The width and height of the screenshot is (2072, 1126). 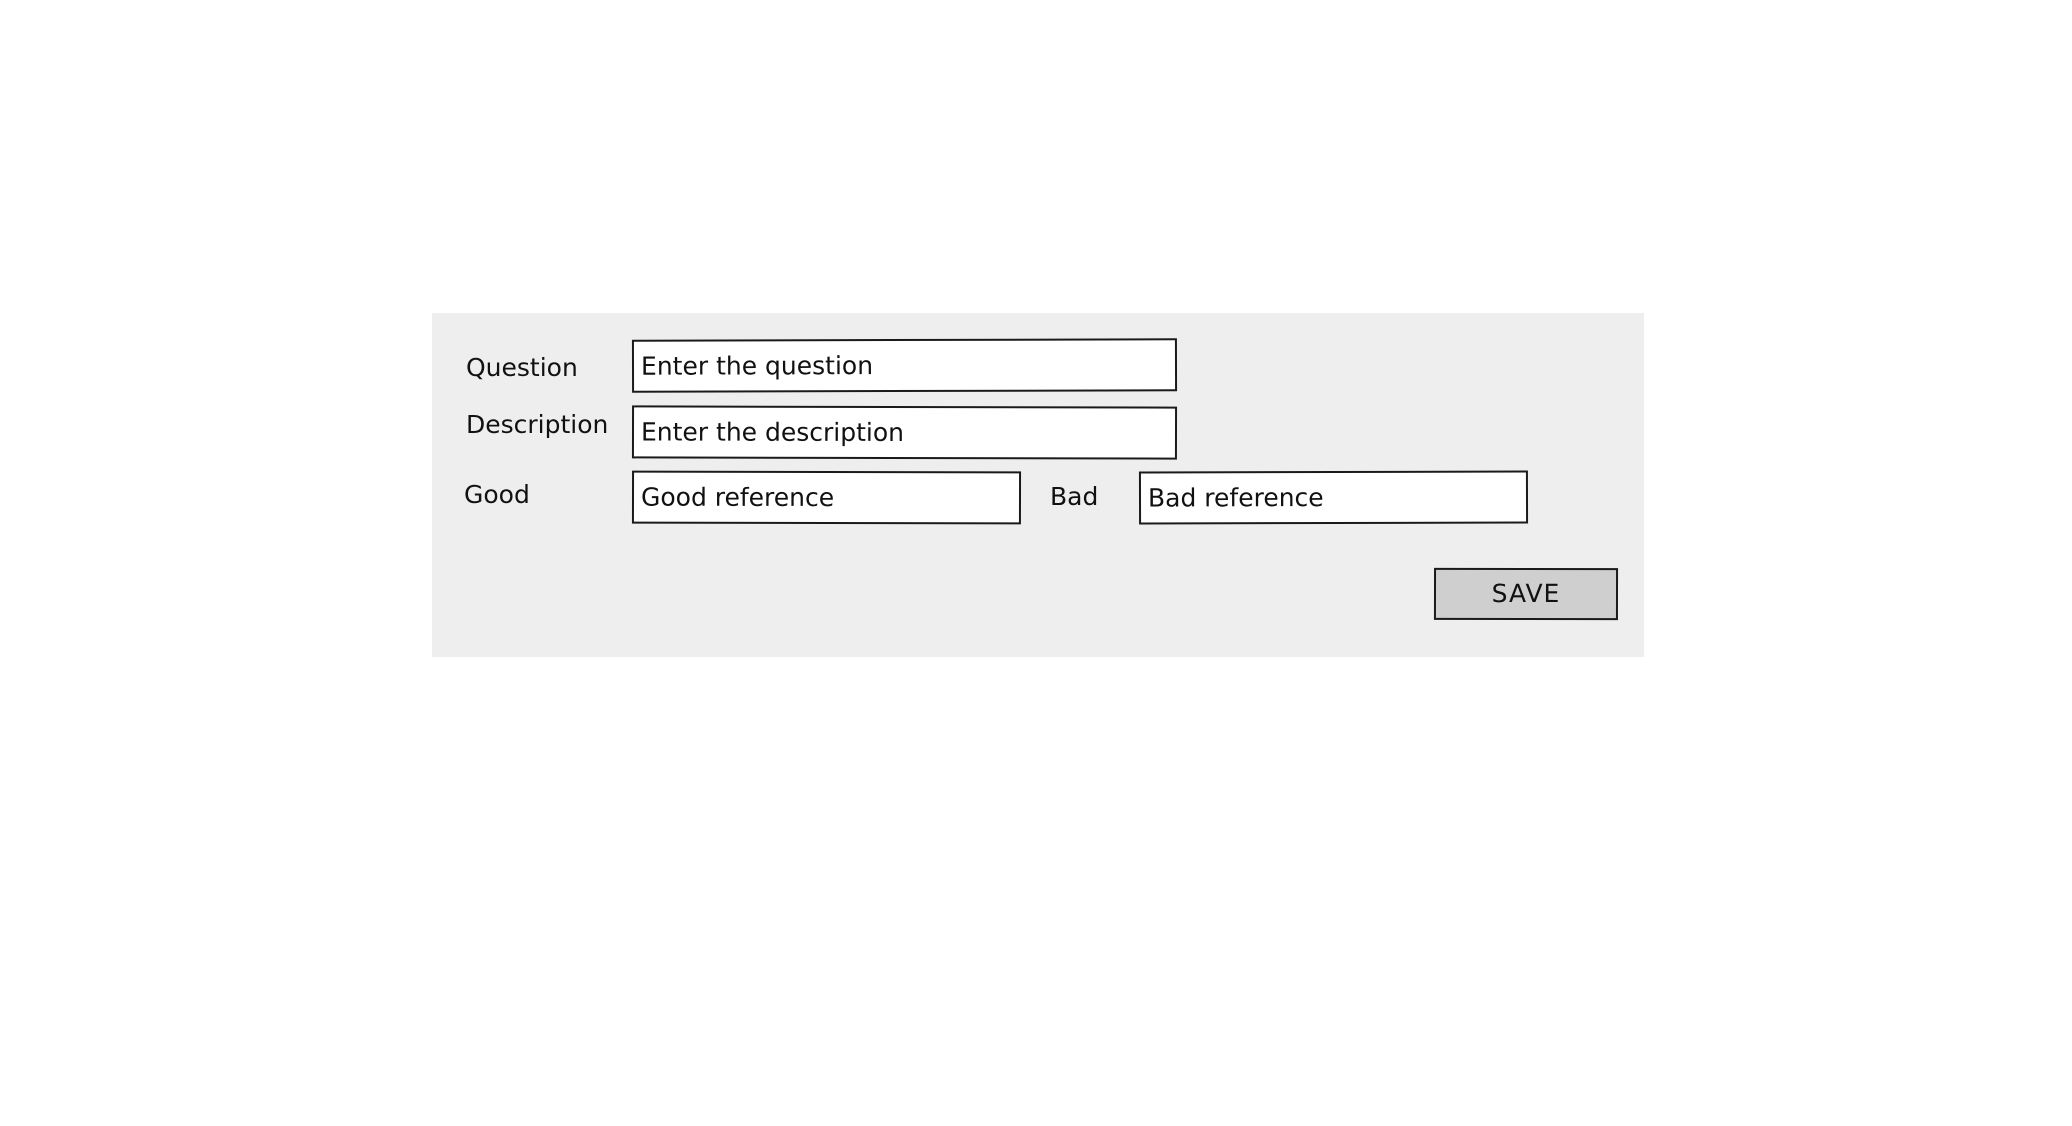 I want to click on good-label: Good, so click(x=497, y=494).